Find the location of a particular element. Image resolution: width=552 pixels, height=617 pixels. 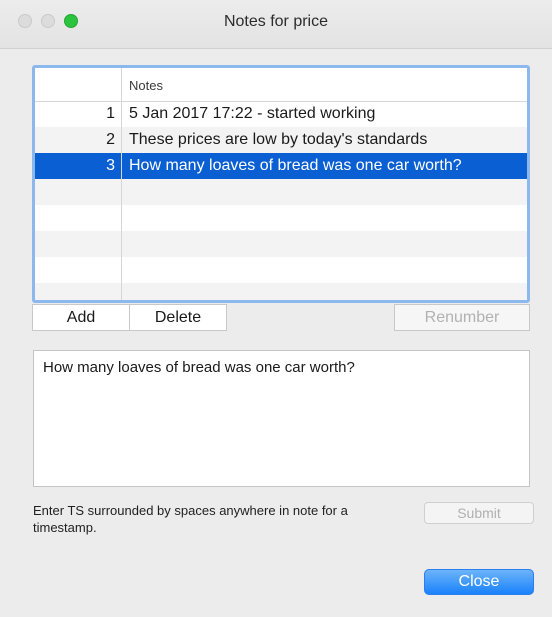

renumber-button: Renumber is located at coordinates (462, 317).